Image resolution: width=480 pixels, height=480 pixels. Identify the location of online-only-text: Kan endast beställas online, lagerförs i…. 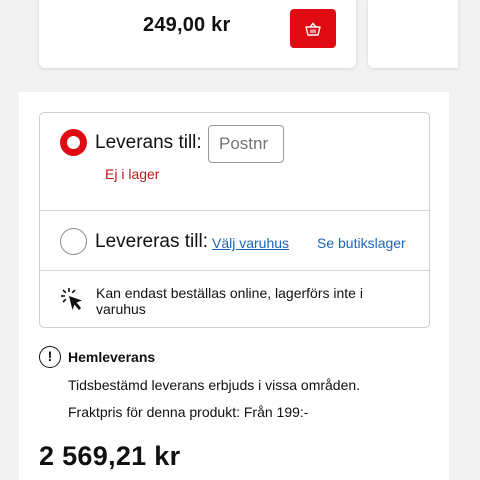
(229, 301).